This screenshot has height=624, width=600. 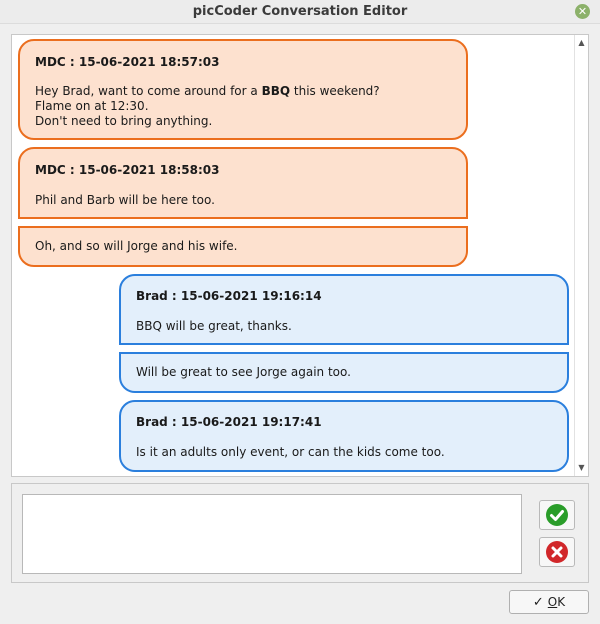 I want to click on ok-button: ✓ OK, so click(x=549, y=602).